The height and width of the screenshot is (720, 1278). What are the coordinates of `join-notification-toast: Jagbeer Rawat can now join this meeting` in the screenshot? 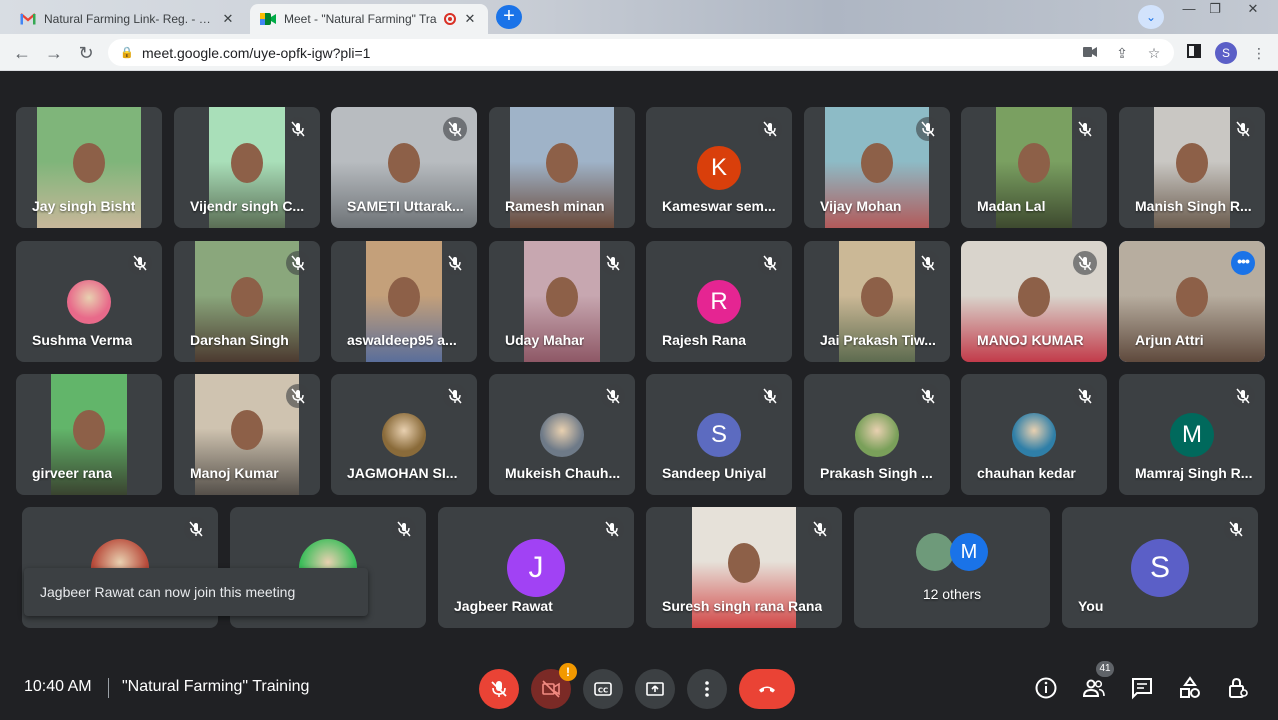 It's located at (196, 592).